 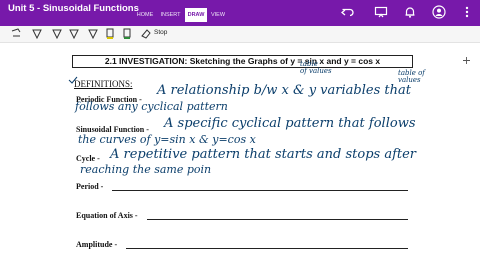 I want to click on handwriting-periodic-line2: follows any cyclical pattern, so click(x=151, y=106).